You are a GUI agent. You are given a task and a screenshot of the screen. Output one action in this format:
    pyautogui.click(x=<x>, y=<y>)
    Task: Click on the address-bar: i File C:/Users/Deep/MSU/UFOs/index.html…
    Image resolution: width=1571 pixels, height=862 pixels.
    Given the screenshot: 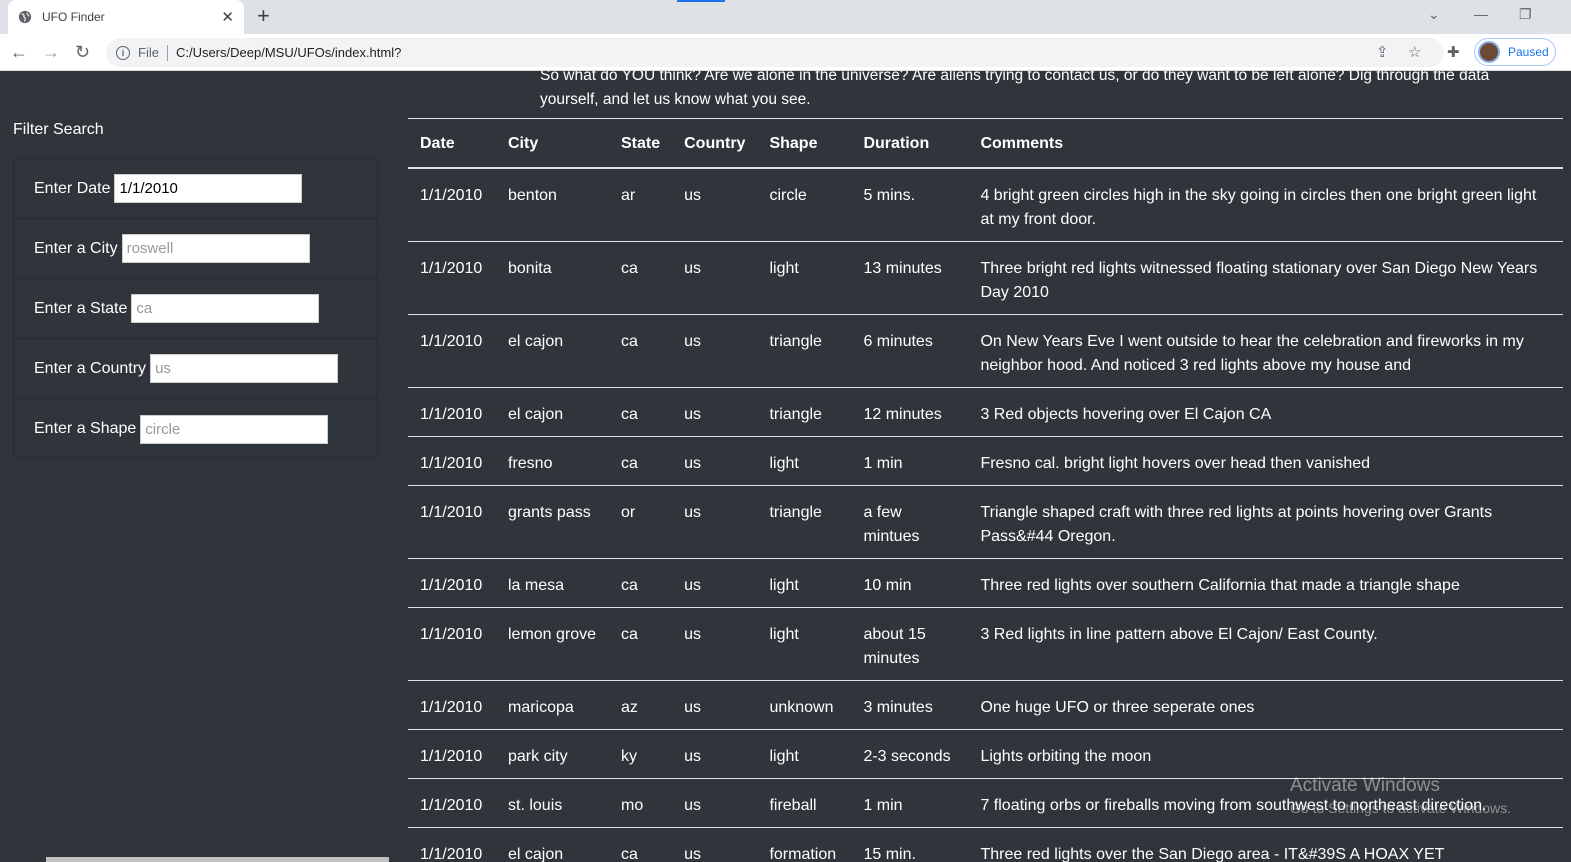 What is the action you would take?
    pyautogui.click(x=775, y=52)
    